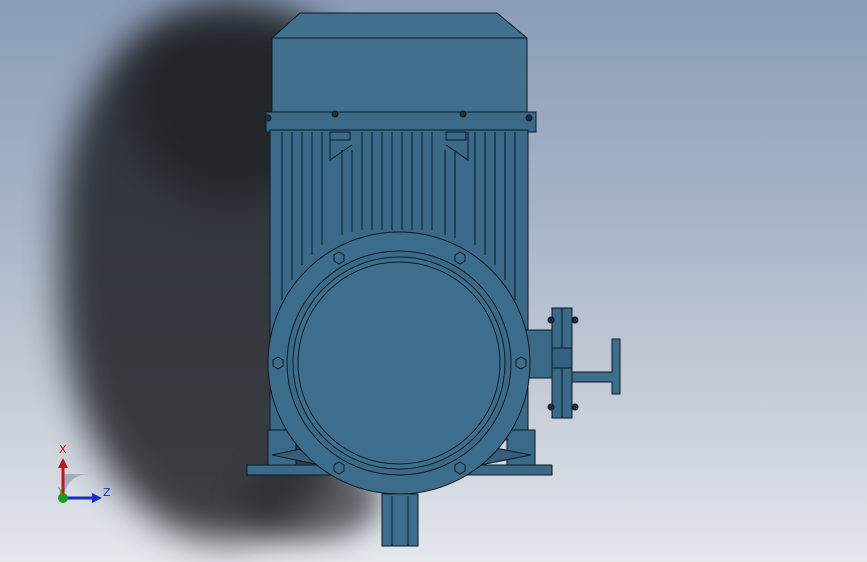  What do you see at coordinates (400, 520) in the screenshot?
I see `shaft` at bounding box center [400, 520].